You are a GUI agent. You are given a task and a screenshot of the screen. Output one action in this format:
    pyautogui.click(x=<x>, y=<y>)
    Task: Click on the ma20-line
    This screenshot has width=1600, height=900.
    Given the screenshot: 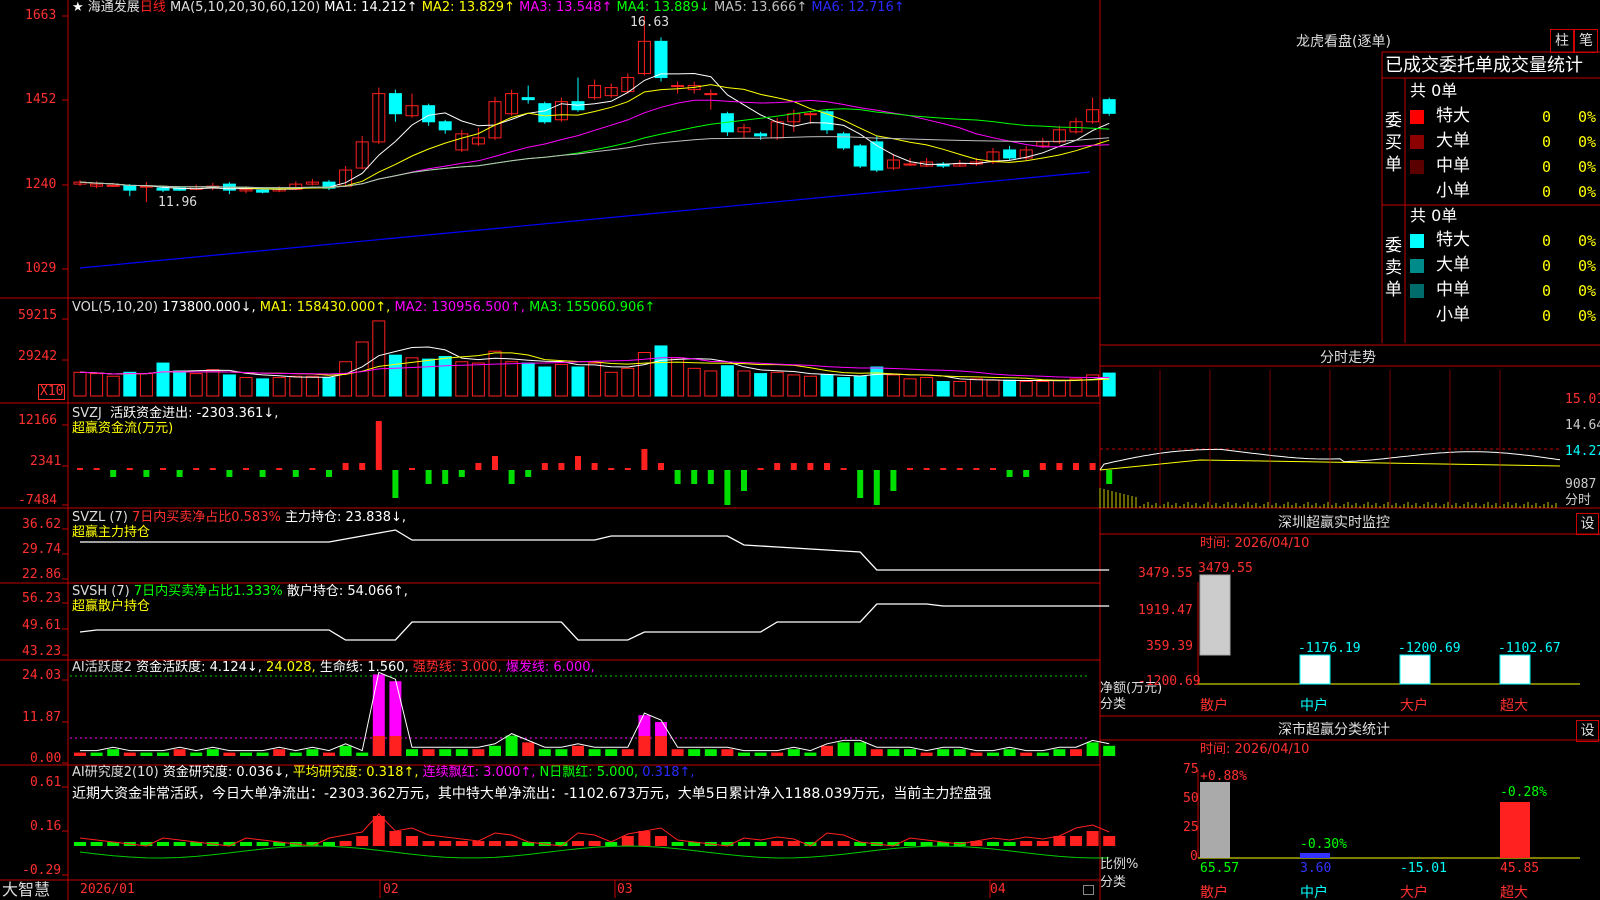 What is the action you would take?
    pyautogui.click(x=594, y=144)
    